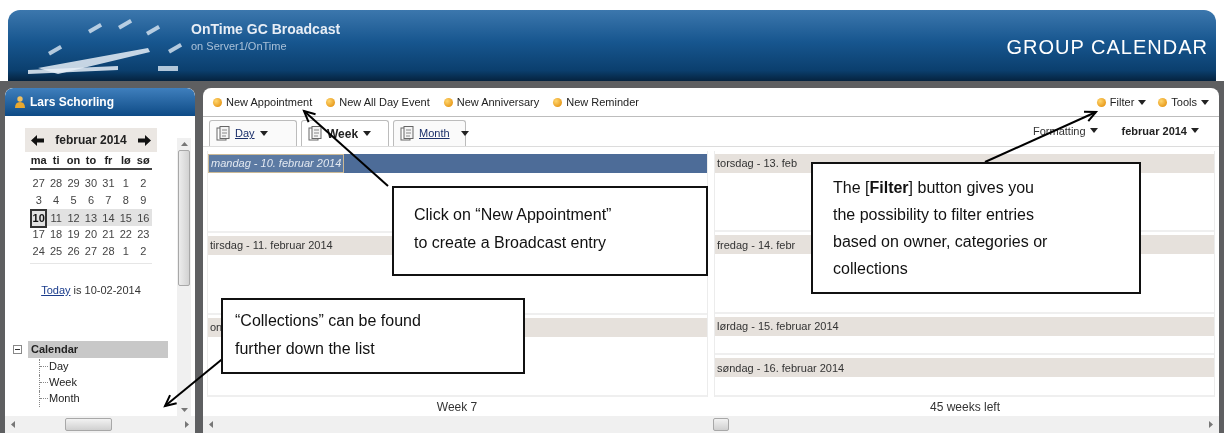 Image resolution: width=1224 pixels, height=433 pixels. I want to click on date-cell: 22, so click(126, 234).